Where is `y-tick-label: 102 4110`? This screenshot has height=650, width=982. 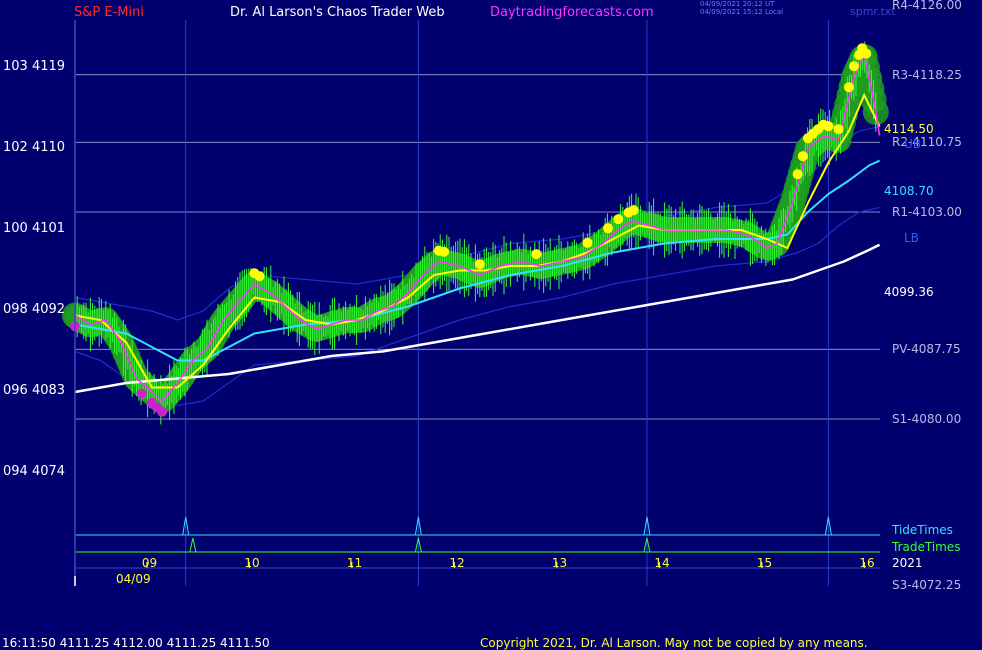 y-tick-label: 102 4110 is located at coordinates (34, 147).